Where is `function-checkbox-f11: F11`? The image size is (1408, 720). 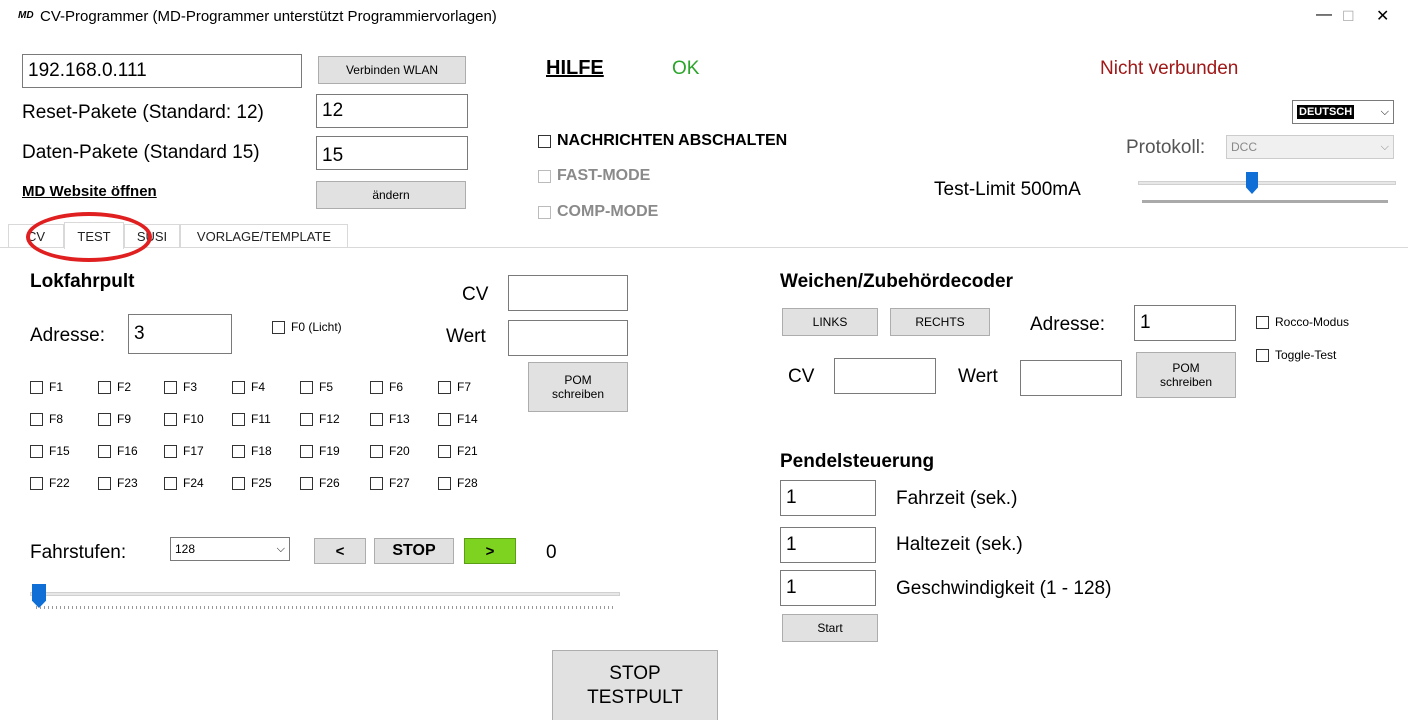
function-checkbox-f11: F11 is located at coordinates (251, 419).